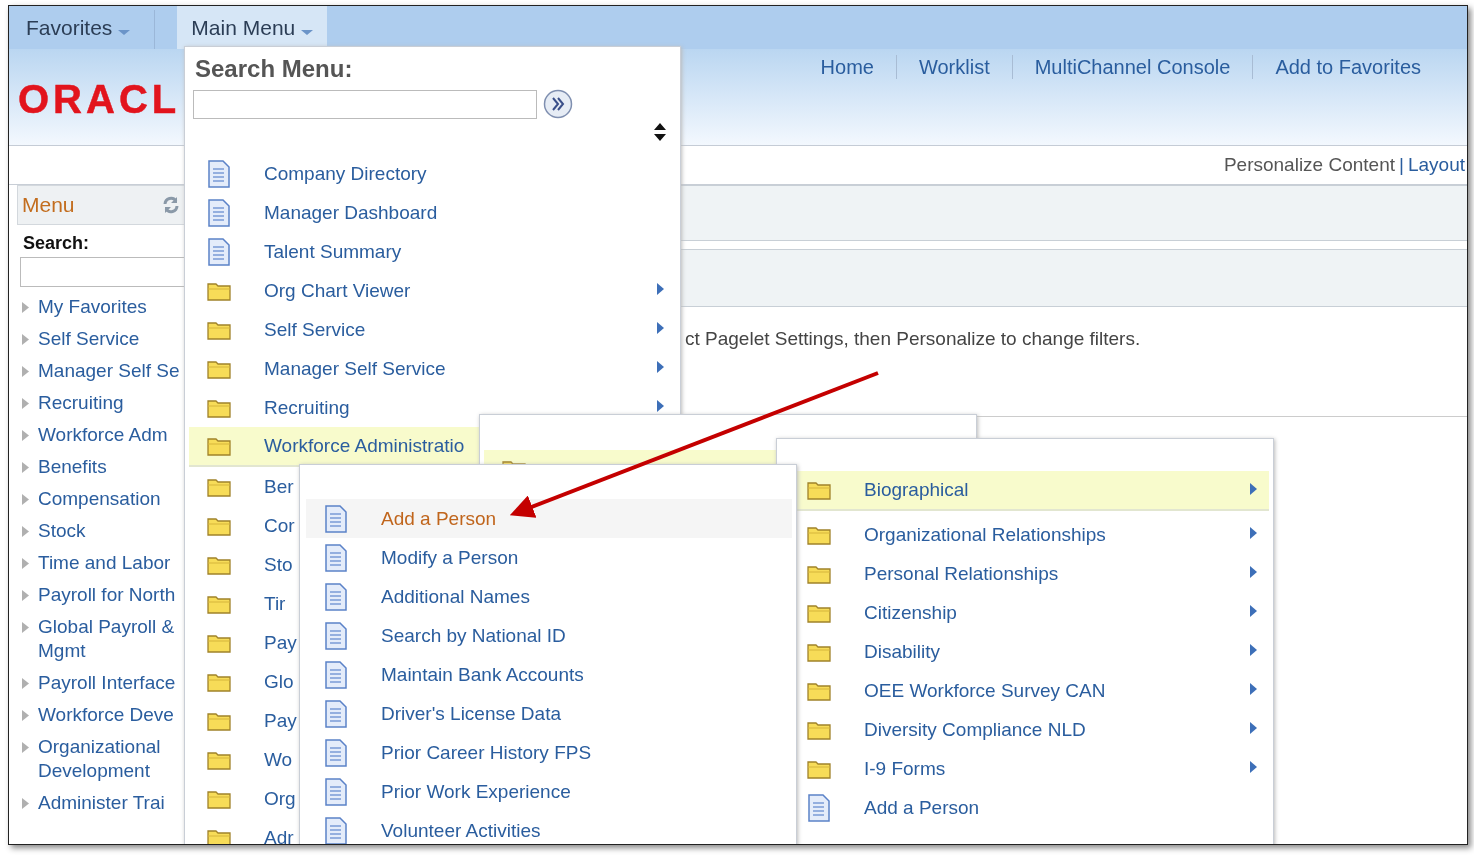 The height and width of the screenshot is (857, 1474). Describe the element at coordinates (274, 69) in the screenshot. I see `search-menu-label: Search Menu:` at that location.